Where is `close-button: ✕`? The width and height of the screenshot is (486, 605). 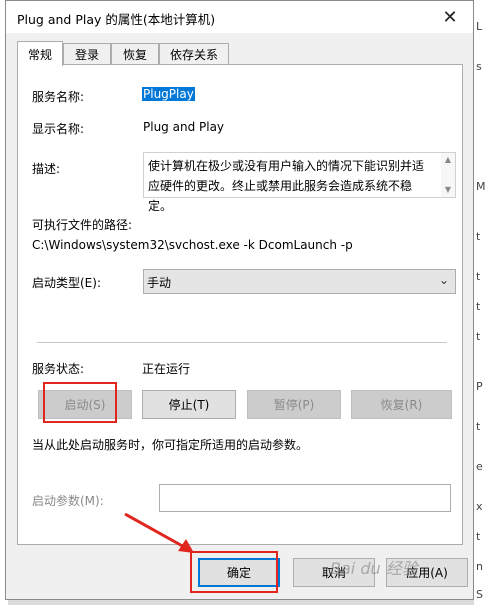 close-button: ✕ is located at coordinates (450, 17).